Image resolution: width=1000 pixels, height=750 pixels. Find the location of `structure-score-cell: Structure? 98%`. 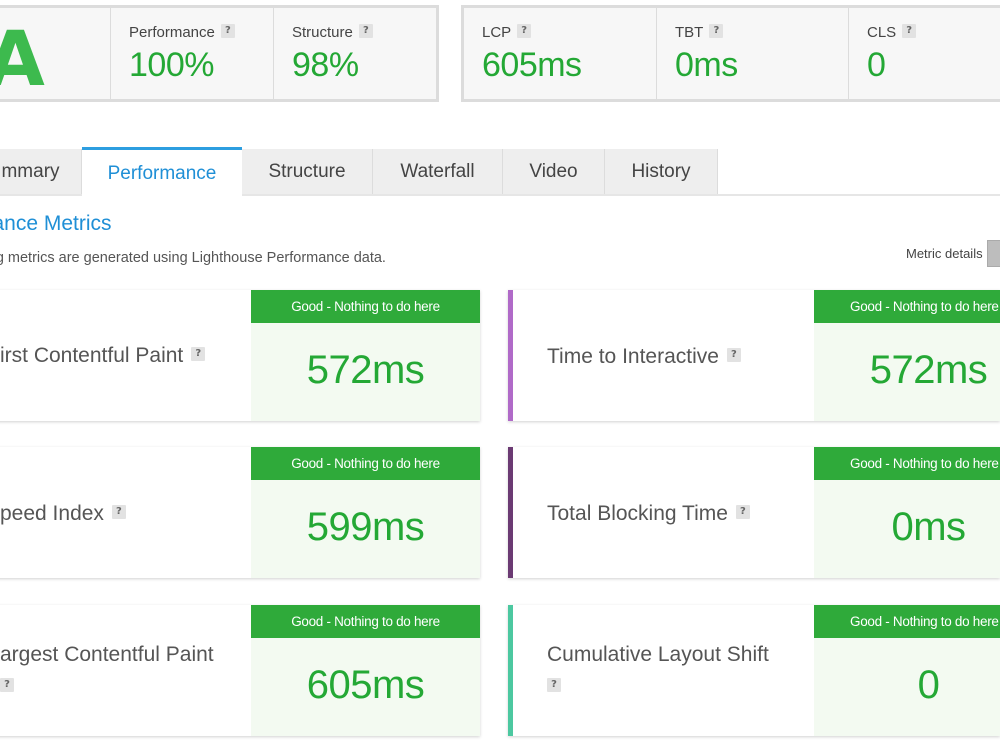

structure-score-cell: Structure? 98% is located at coordinates (355, 53).